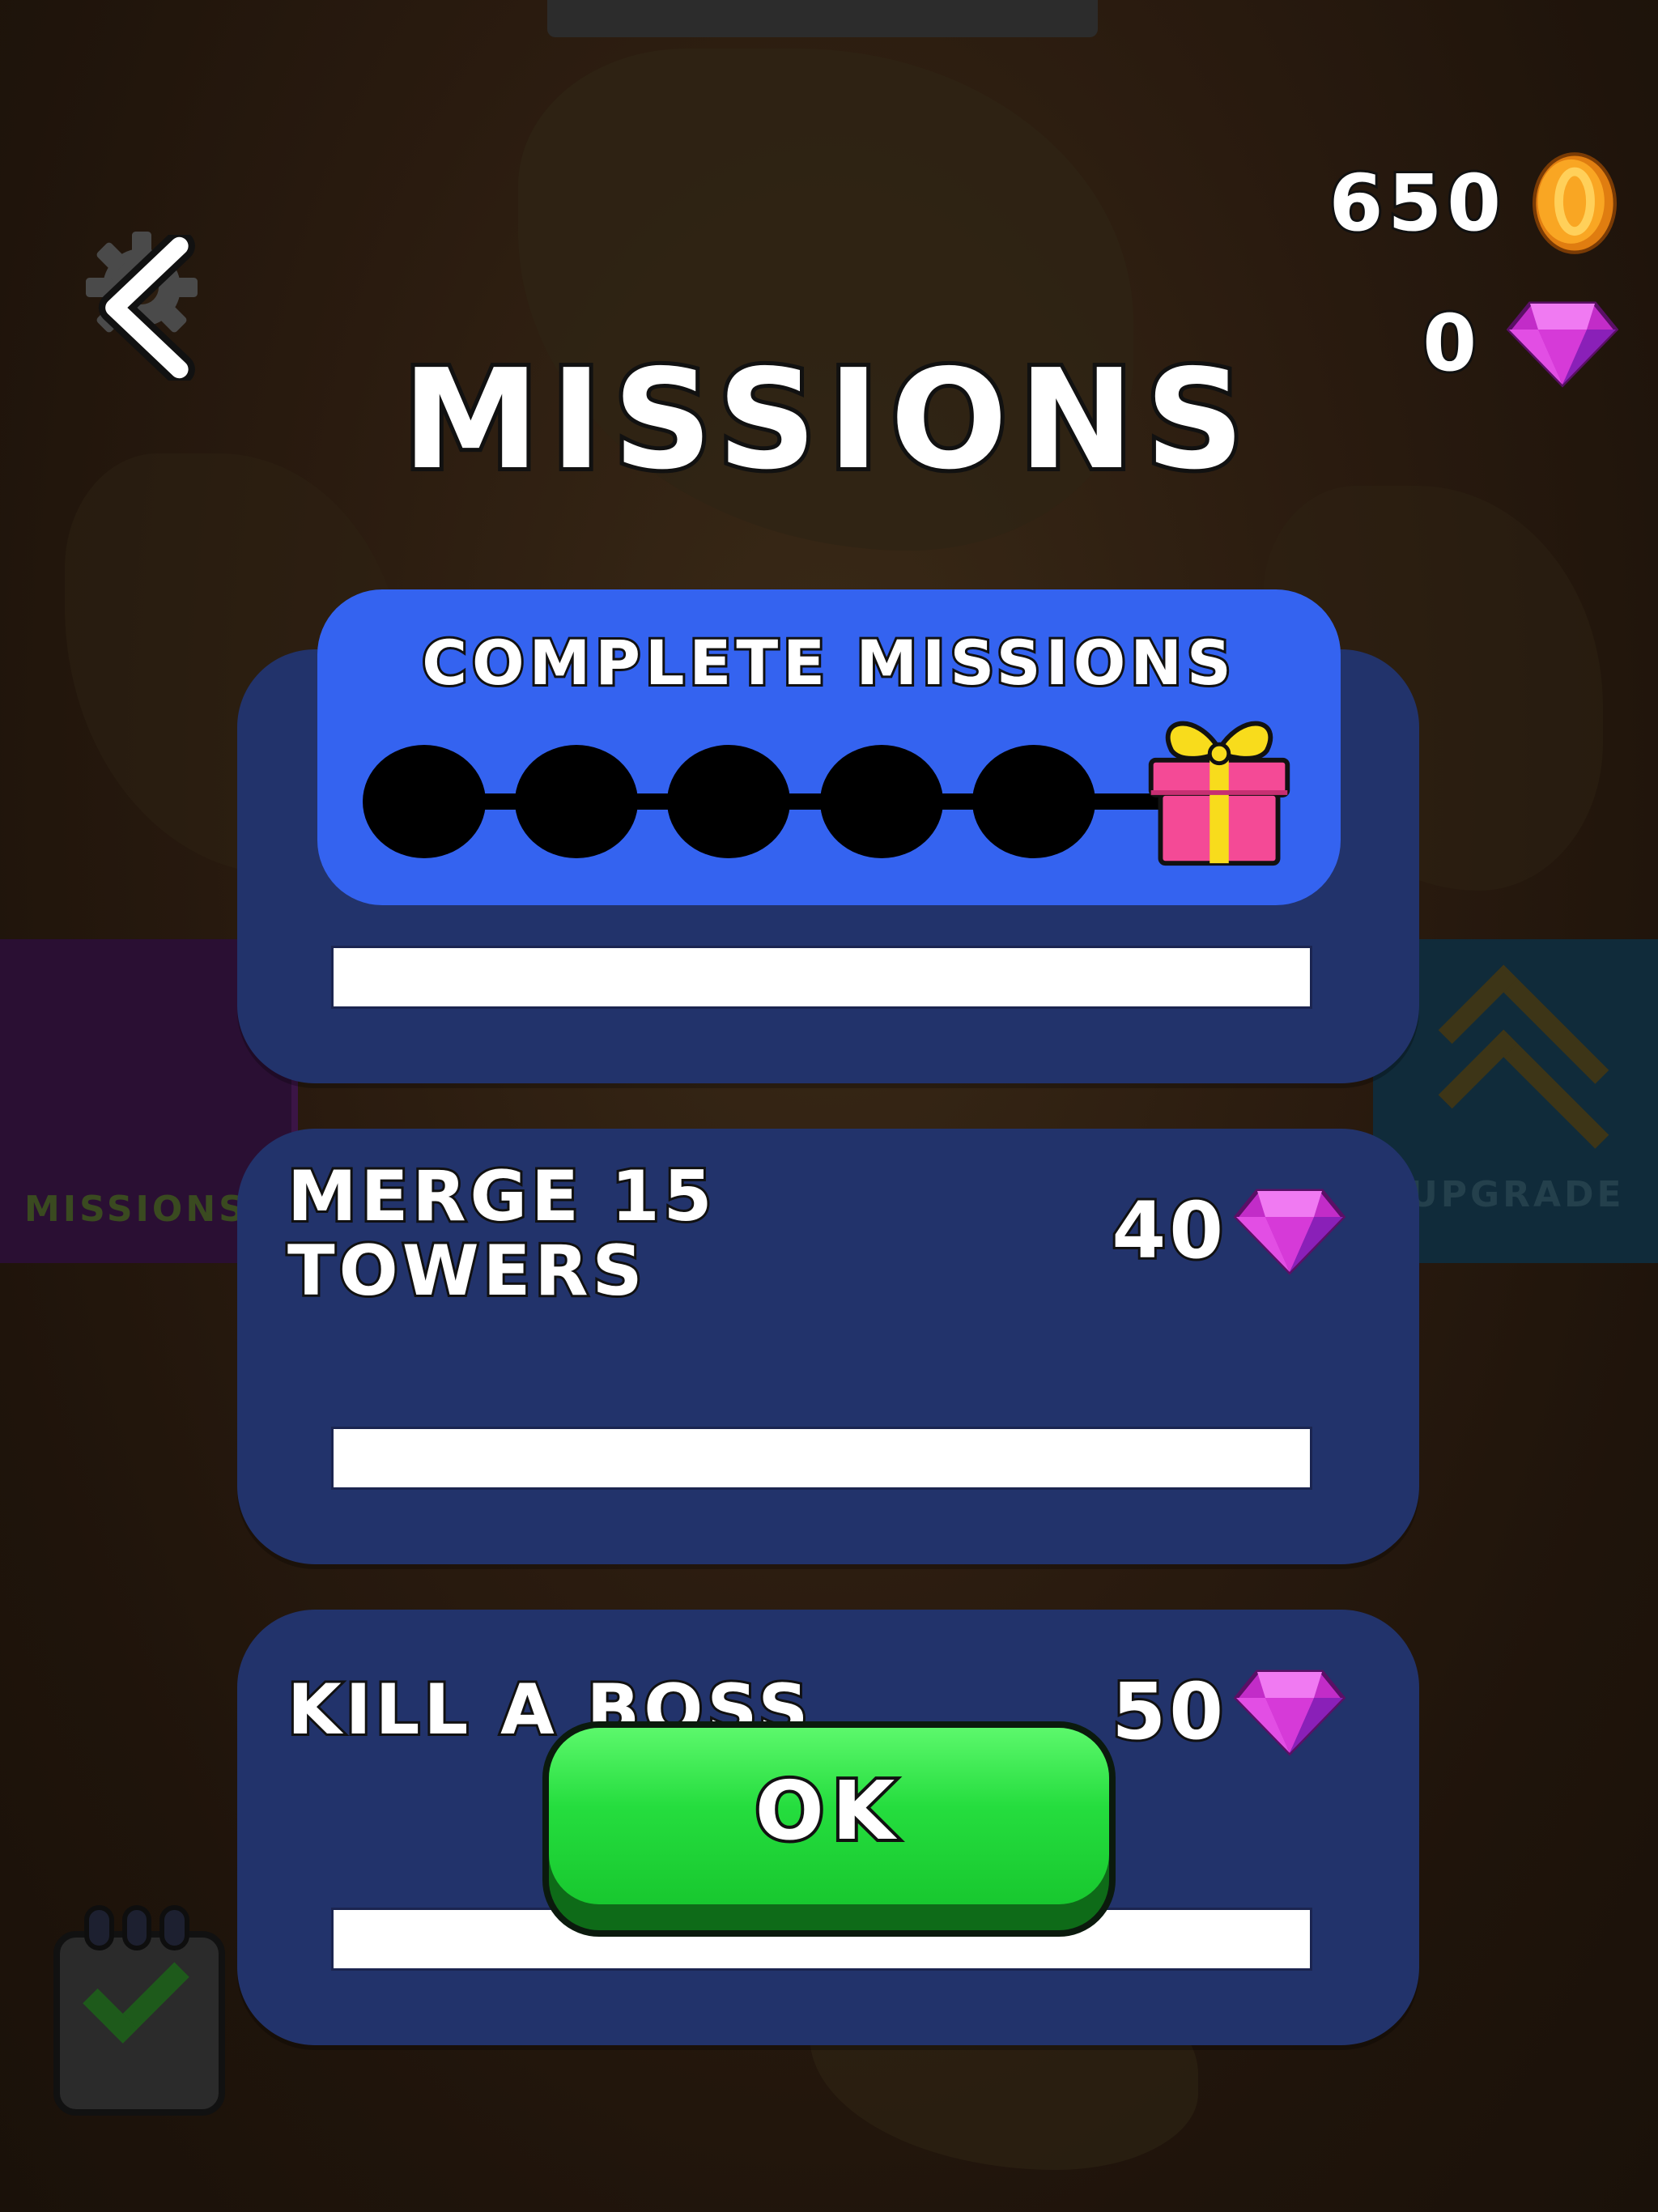  I want to click on complete-missions-title: COMPLETE MISSIONS, so click(827, 662).